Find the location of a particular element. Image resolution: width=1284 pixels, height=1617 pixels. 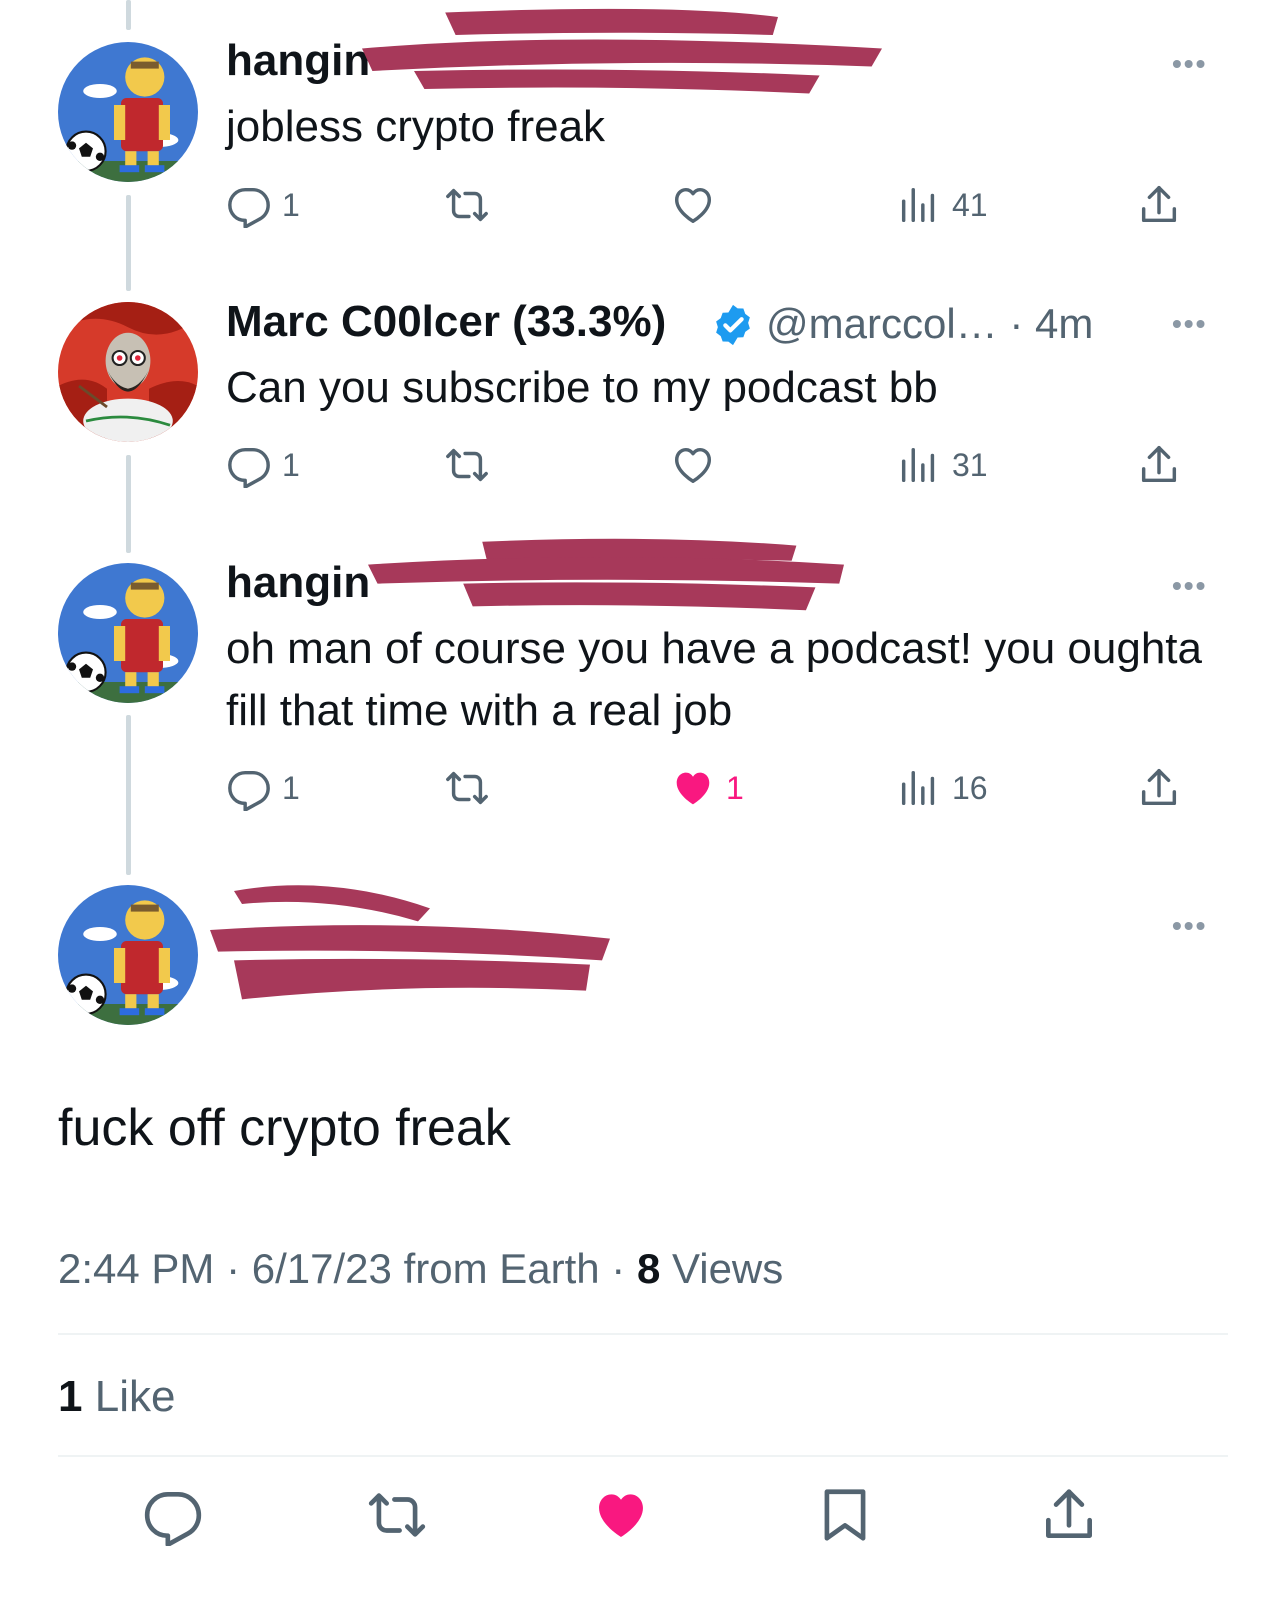

tweet-text: jobless crypto freak is located at coordinates (416, 126).